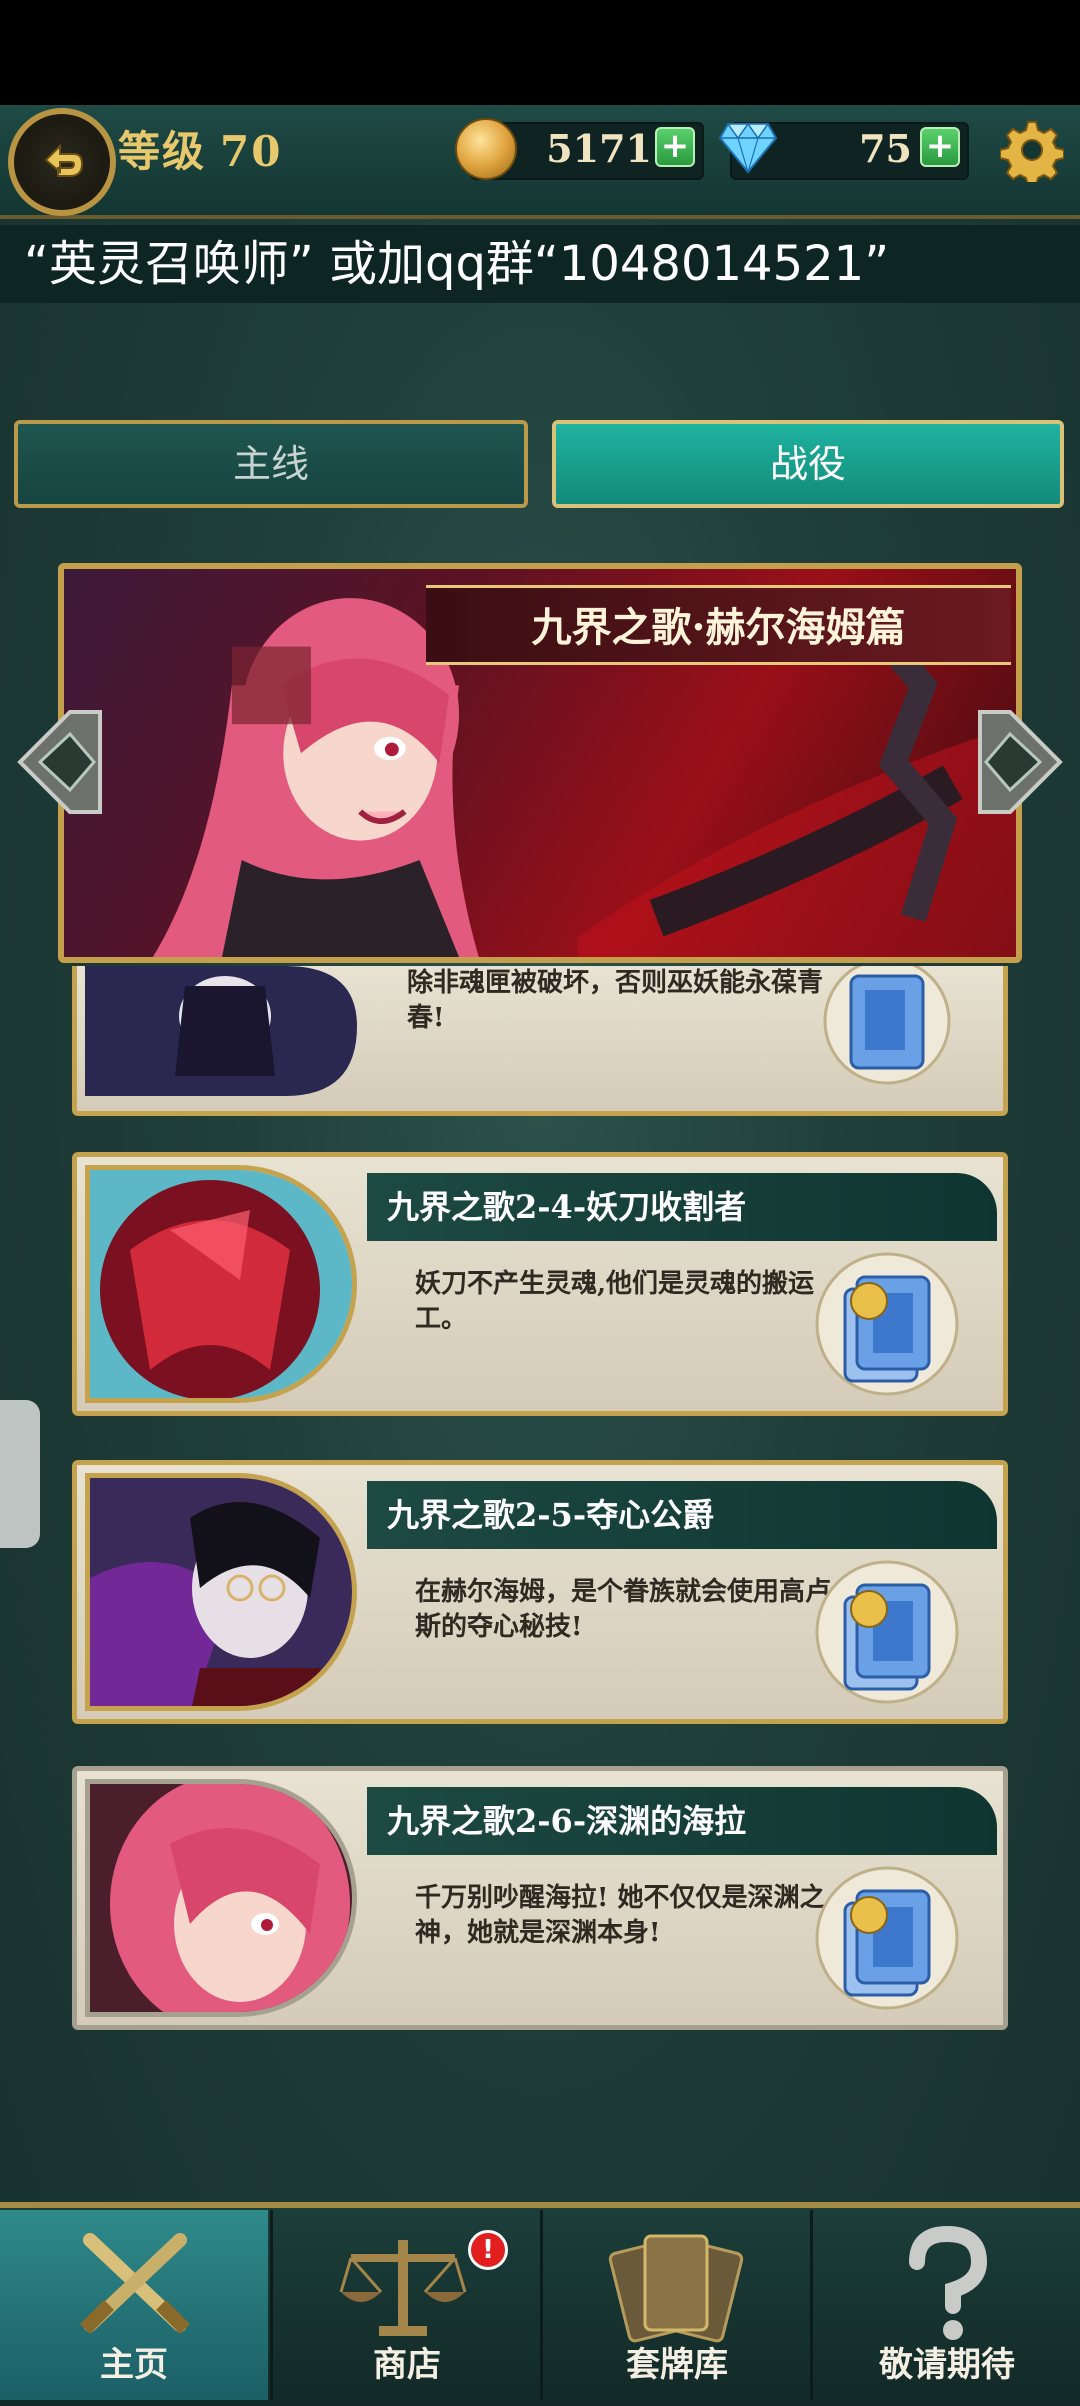 This screenshot has width=1080, height=2406. Describe the element at coordinates (748, 148) in the screenshot. I see `diamond-icon` at that location.